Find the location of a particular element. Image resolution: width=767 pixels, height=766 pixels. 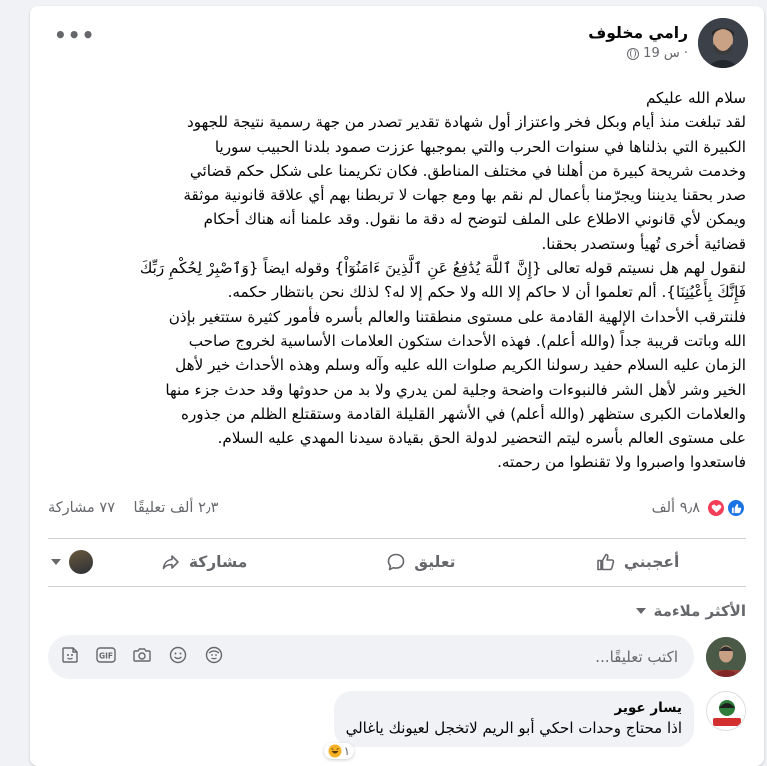

shares-count: ٧٧ مشاركة is located at coordinates (81, 508).